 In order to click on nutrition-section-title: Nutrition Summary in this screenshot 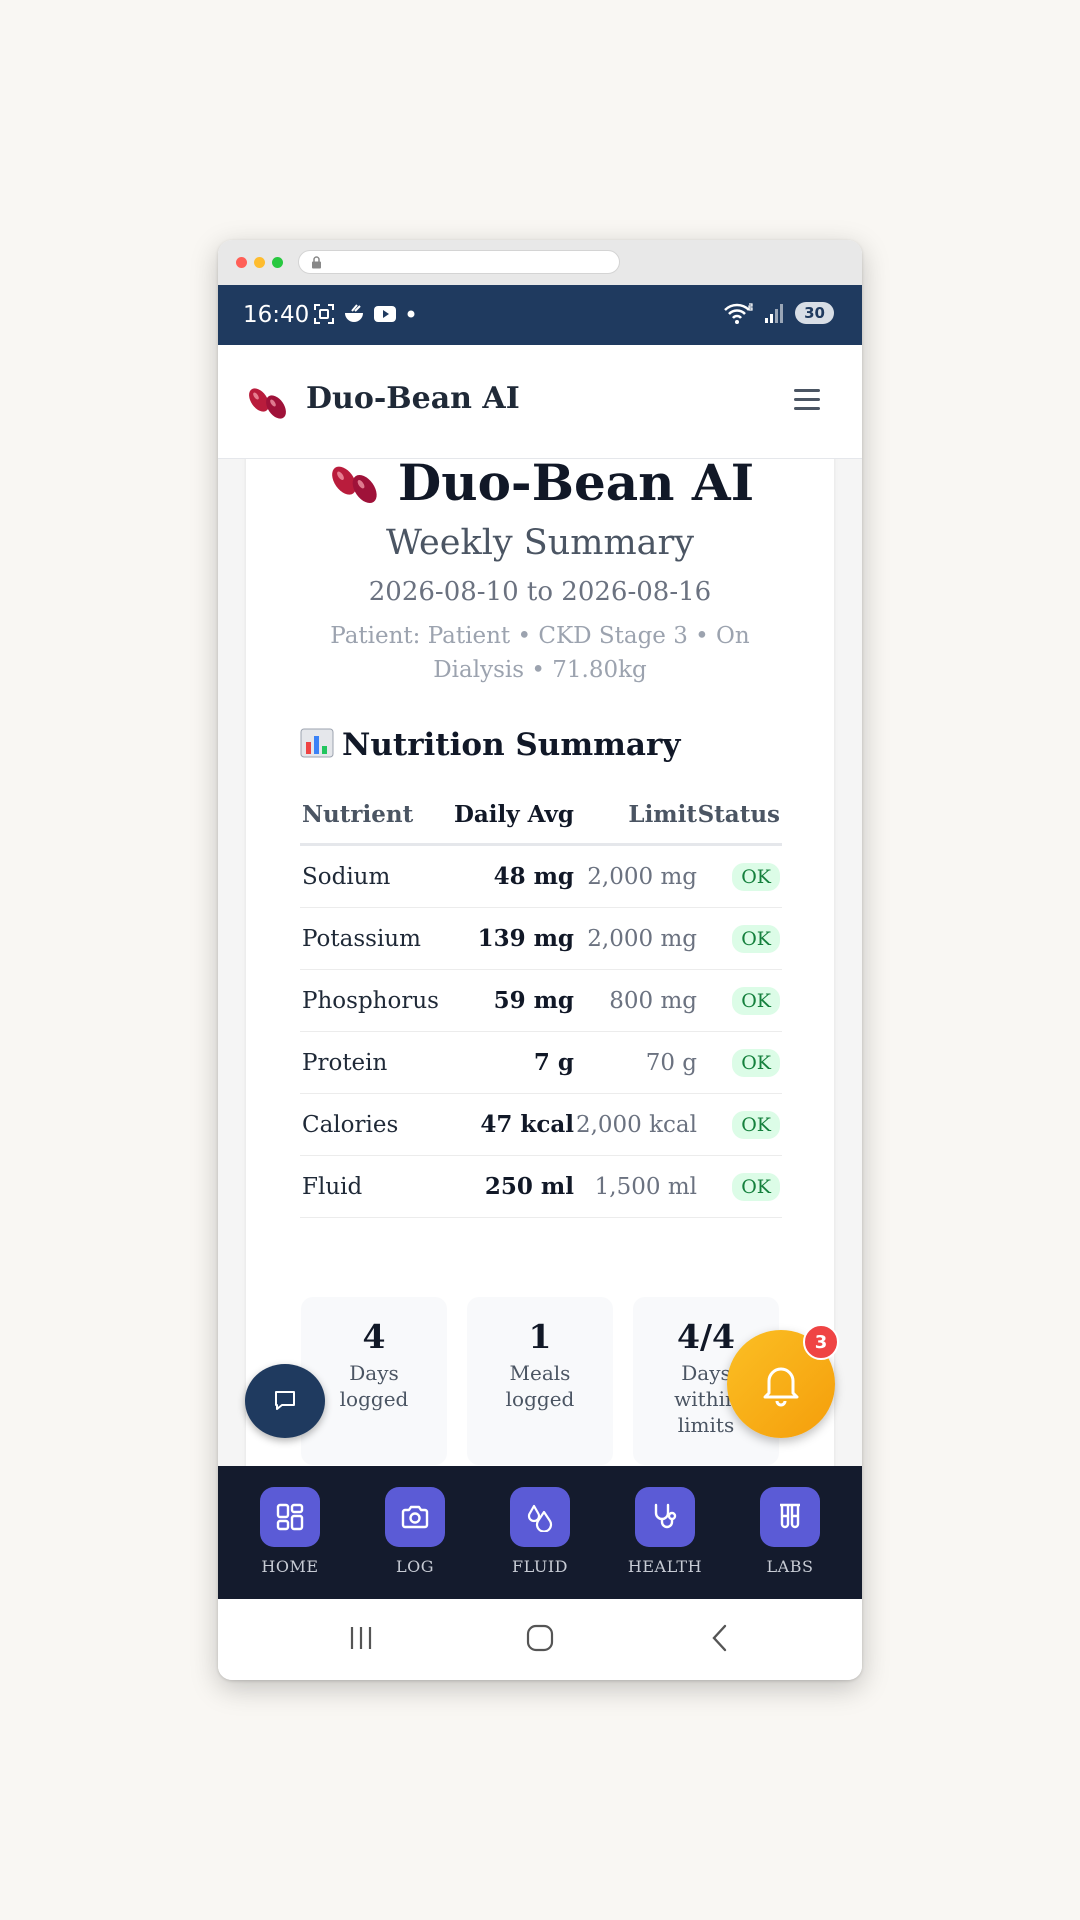, I will do `click(490, 745)`.